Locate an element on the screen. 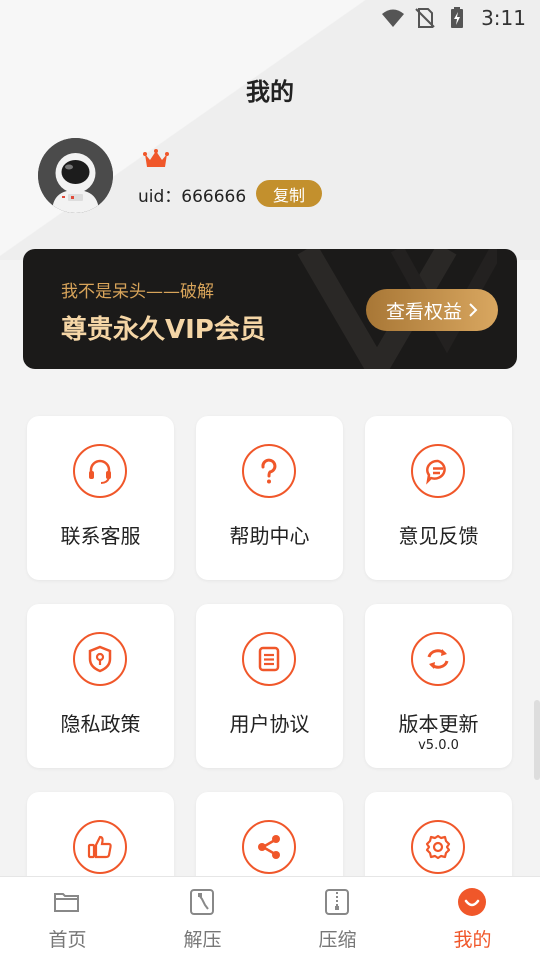 The image size is (540, 960). unzip-icon is located at coordinates (202, 902).